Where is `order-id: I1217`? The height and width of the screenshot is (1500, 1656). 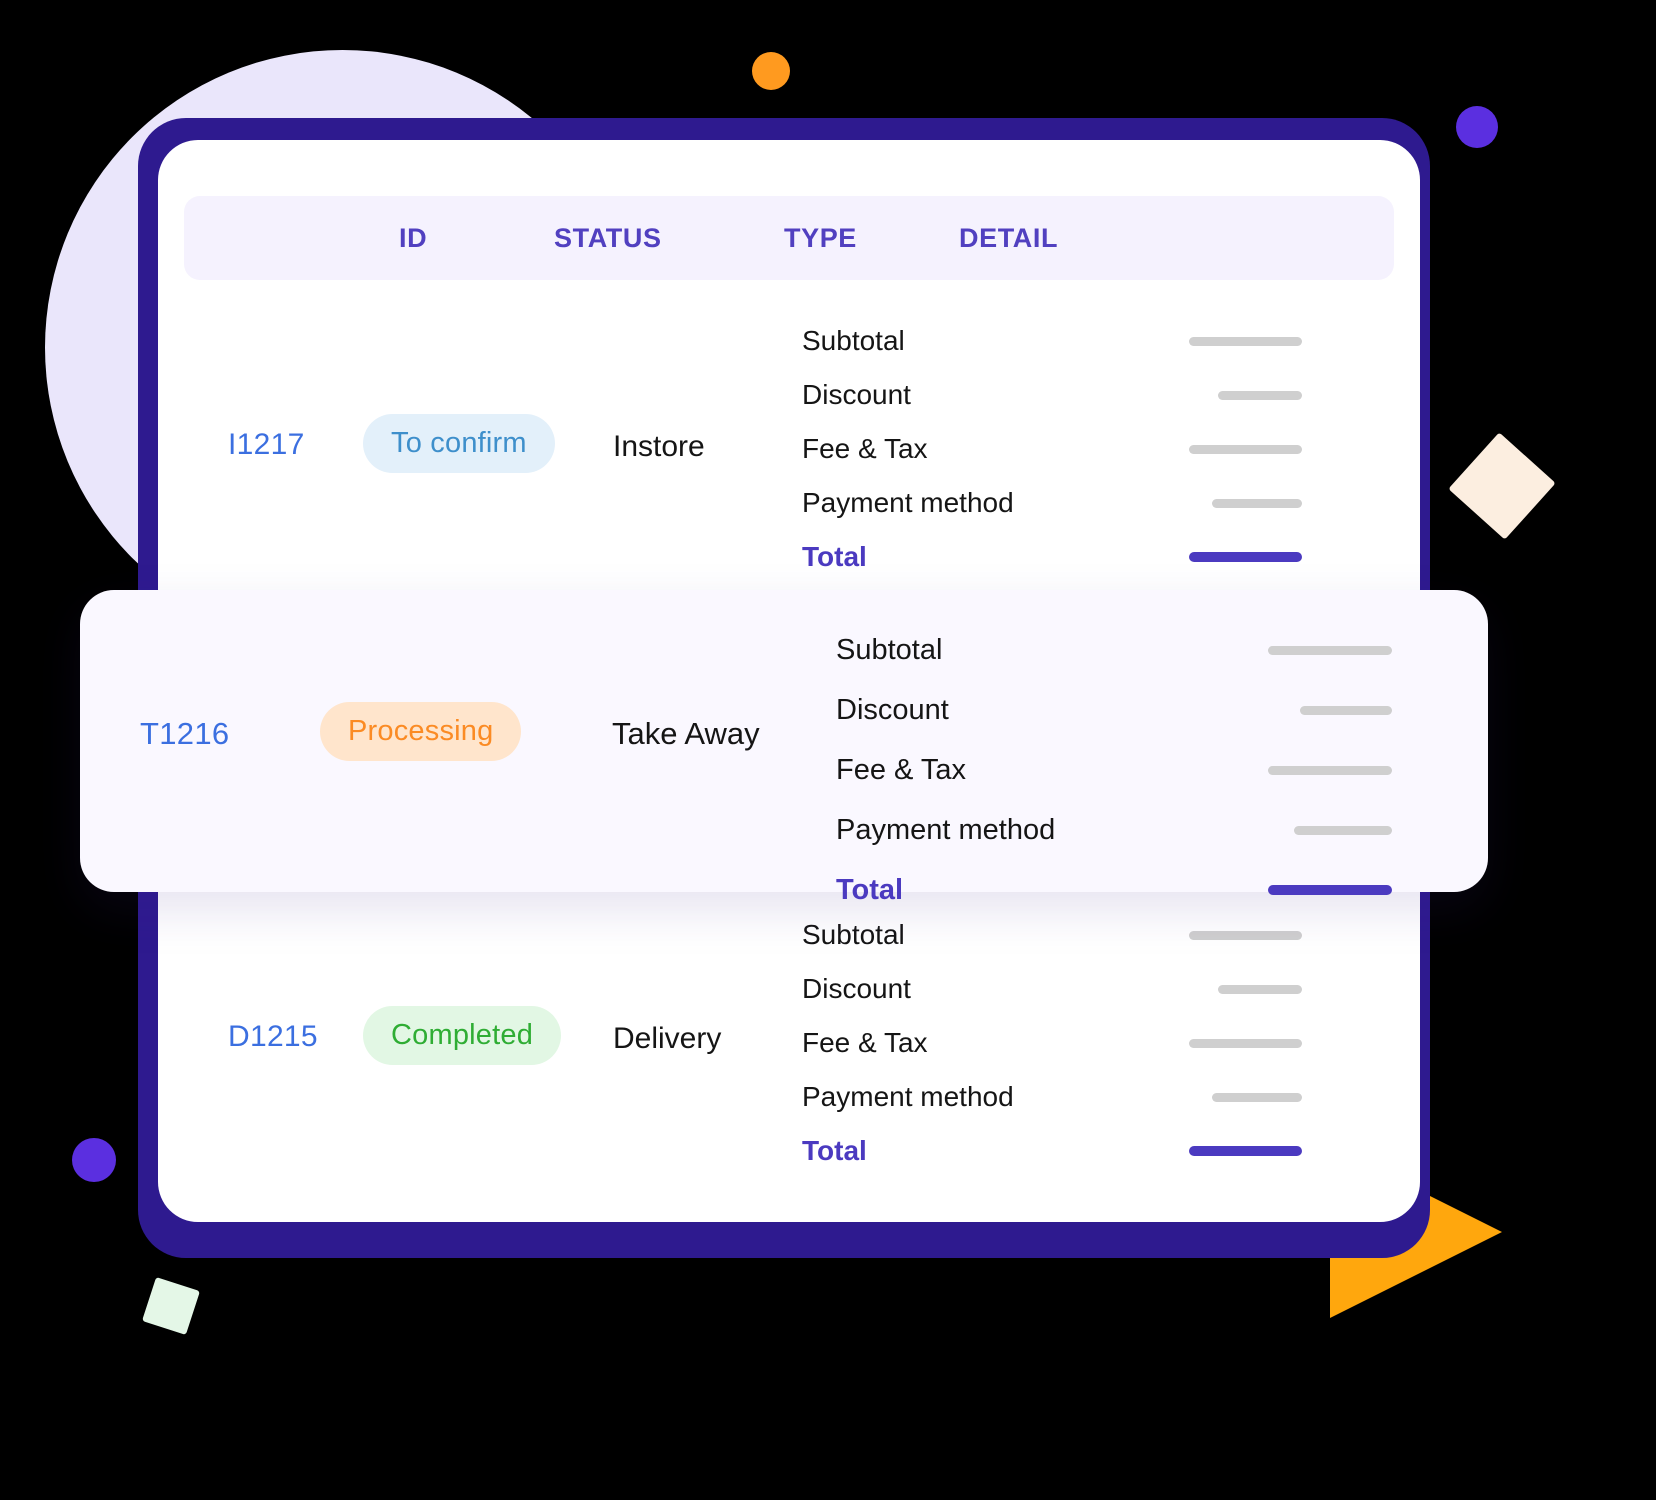 order-id: I1217 is located at coordinates (266, 444).